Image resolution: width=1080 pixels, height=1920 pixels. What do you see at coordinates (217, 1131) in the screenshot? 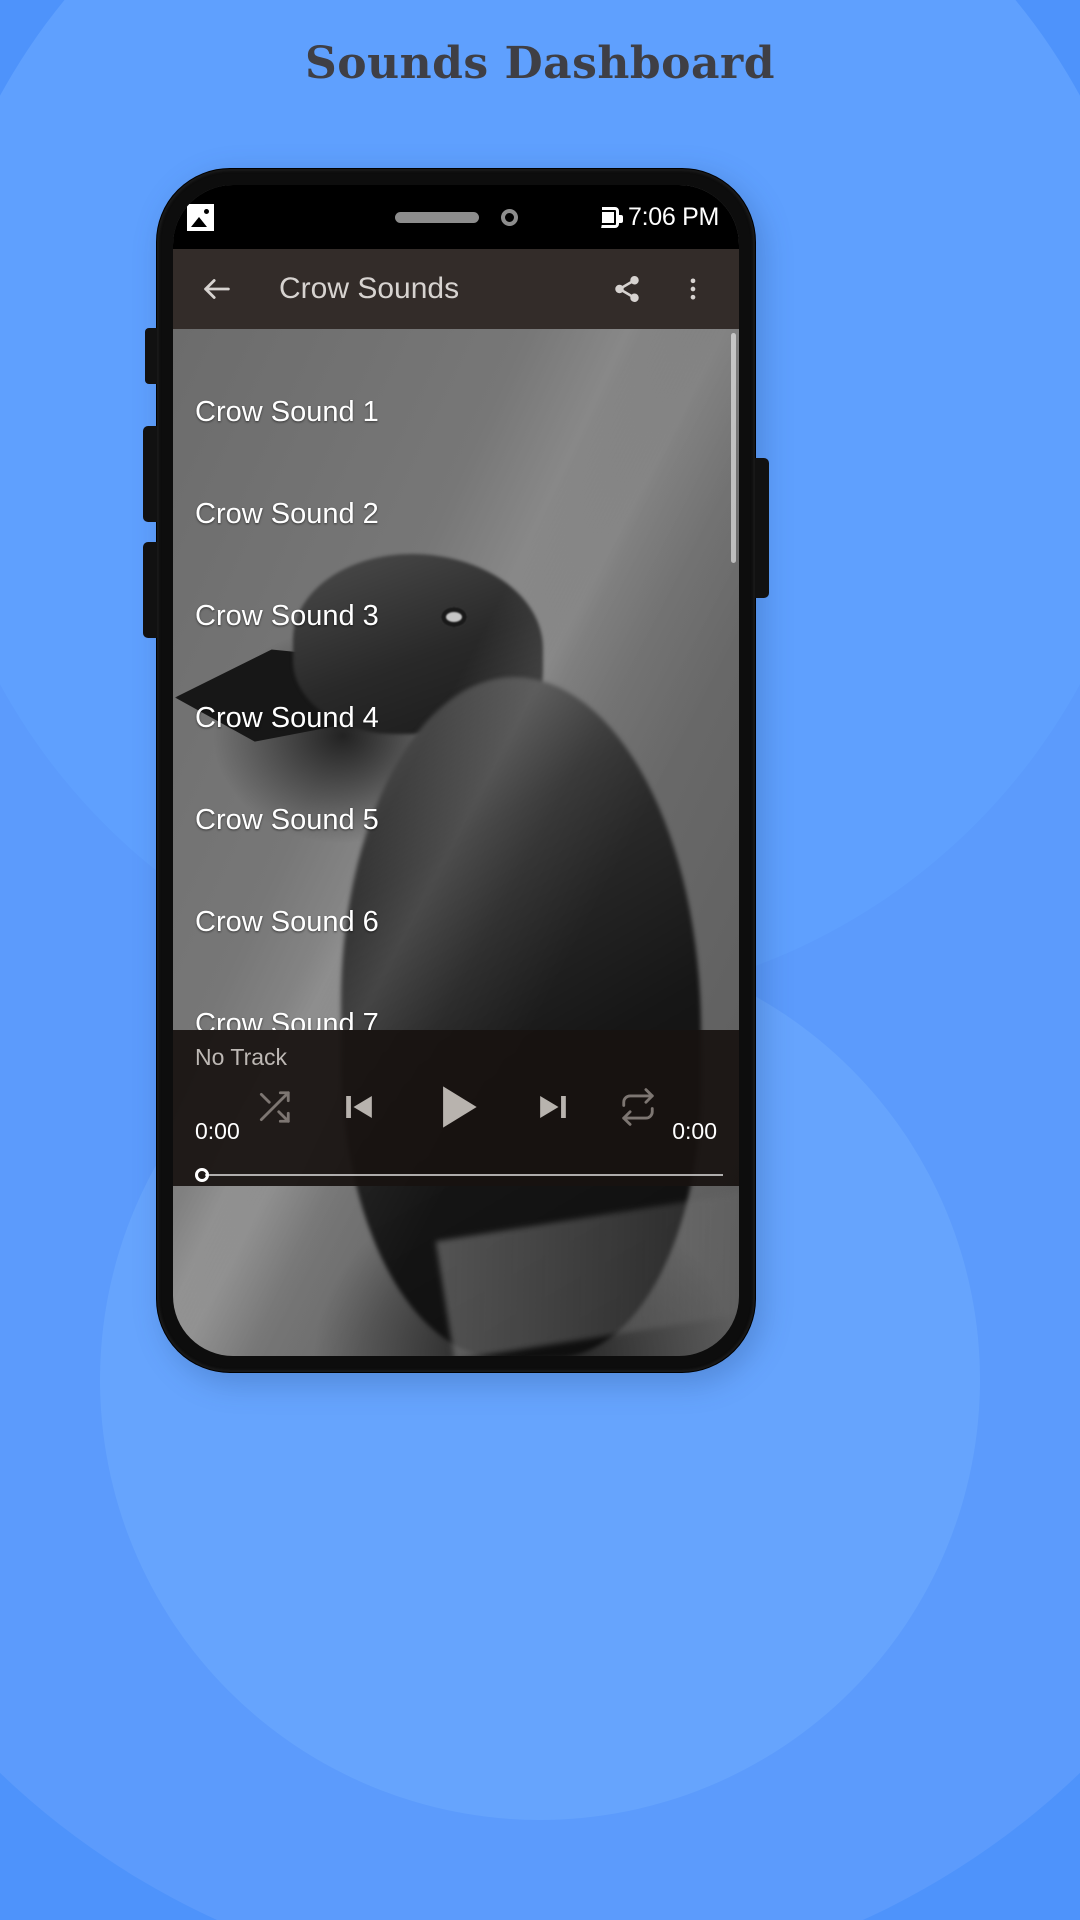
I see `elapsed-time-label: 0:00` at bounding box center [217, 1131].